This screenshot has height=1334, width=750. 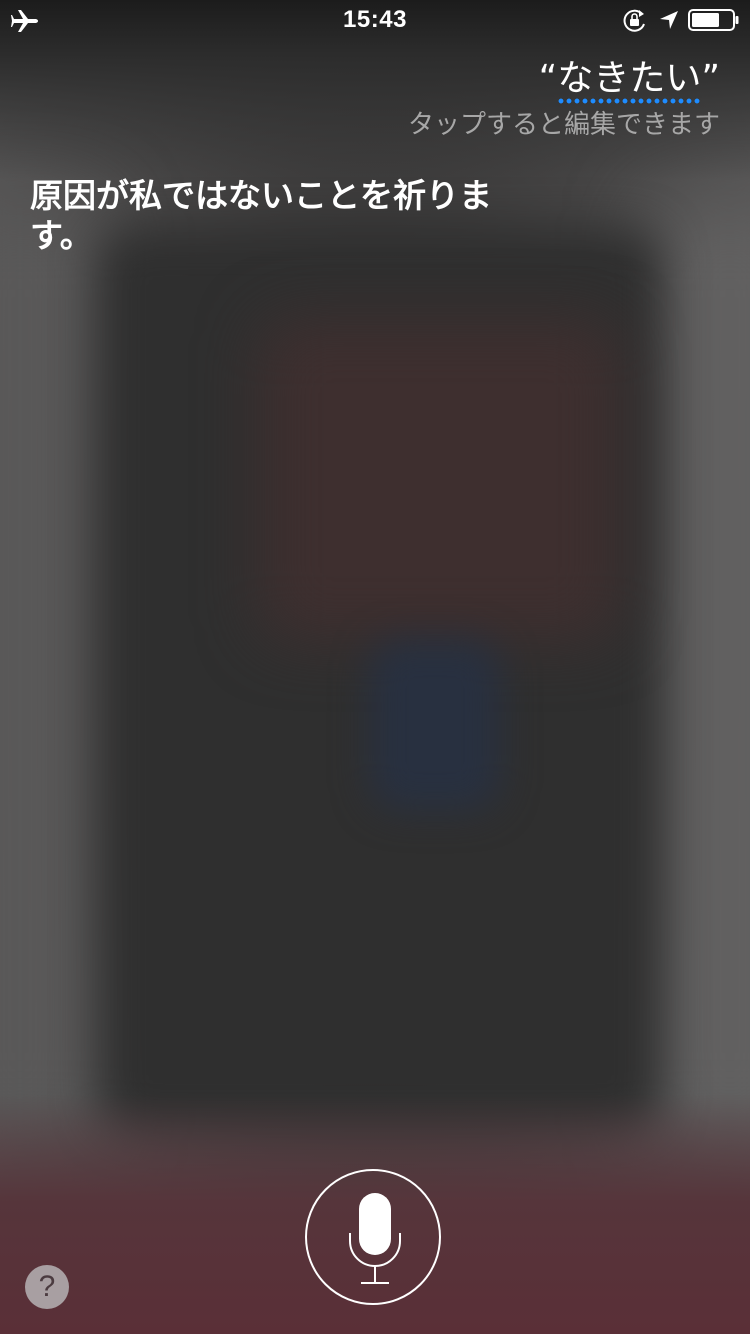 I want to click on speech-text: “なきたい”, so click(x=564, y=80).